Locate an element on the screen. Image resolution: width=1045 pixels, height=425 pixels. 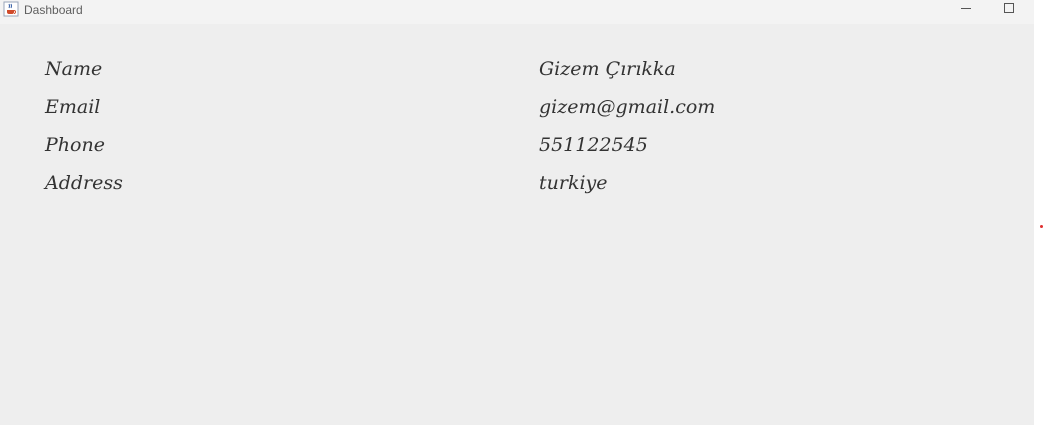
name-value: Gizem Çırıkka is located at coordinates (607, 69).